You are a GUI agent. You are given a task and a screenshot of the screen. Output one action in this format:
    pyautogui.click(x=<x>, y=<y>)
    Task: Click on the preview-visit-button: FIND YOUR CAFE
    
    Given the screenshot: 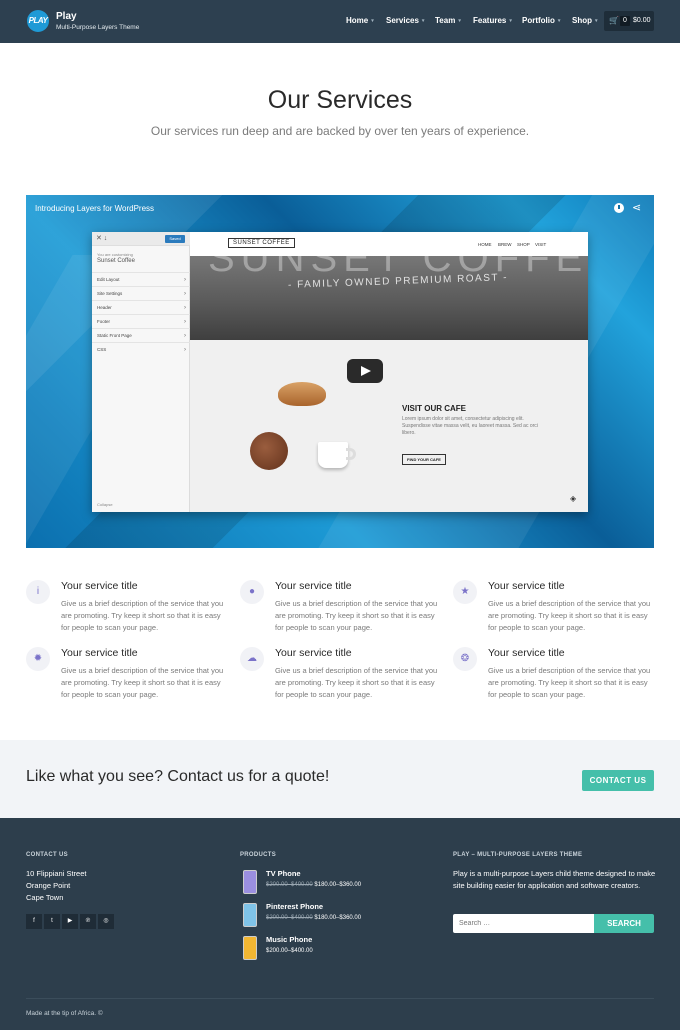 What is the action you would take?
    pyautogui.click(x=424, y=459)
    